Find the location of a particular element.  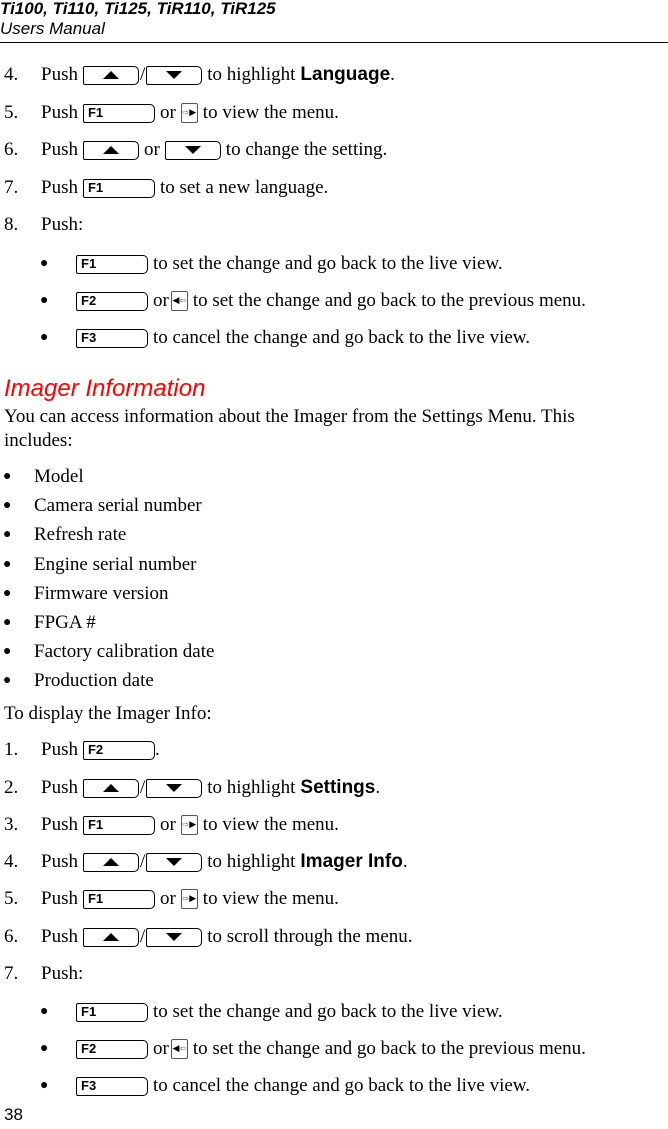

step-text: to change the setting. is located at coordinates (306, 149).